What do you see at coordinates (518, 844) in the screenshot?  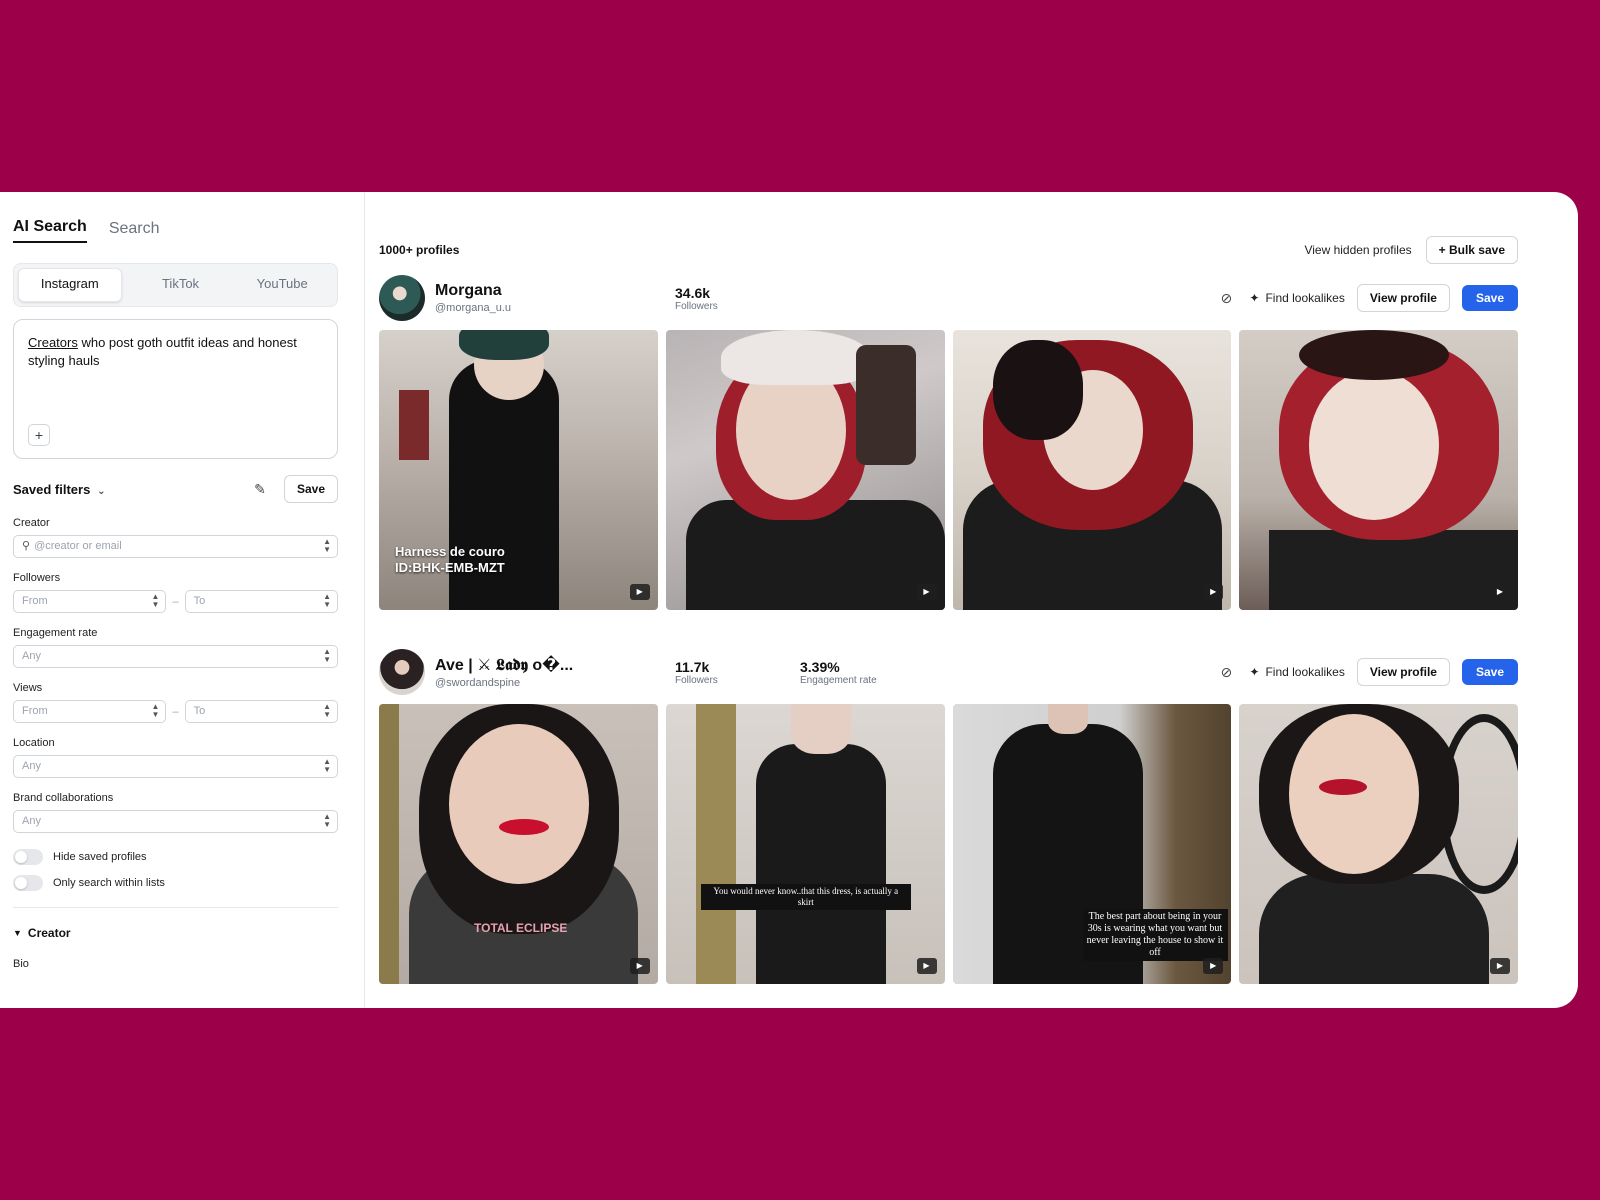 I see `media-thumbnail: TOTAL ECLIPSE ▶` at bounding box center [518, 844].